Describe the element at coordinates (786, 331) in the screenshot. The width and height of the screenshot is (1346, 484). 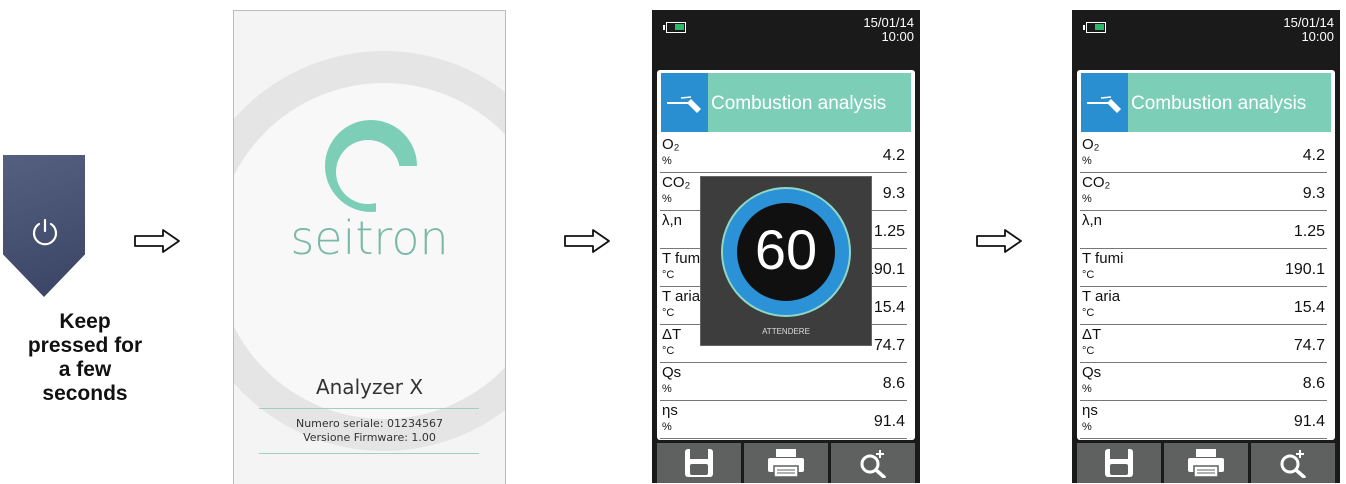
I see `countdown-text: ATTENDERE` at that location.